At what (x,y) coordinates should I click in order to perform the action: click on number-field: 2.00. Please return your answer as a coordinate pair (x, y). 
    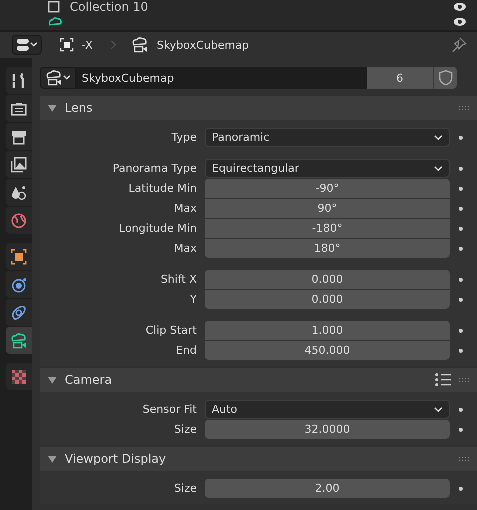
    Looking at the image, I should click on (327, 488).